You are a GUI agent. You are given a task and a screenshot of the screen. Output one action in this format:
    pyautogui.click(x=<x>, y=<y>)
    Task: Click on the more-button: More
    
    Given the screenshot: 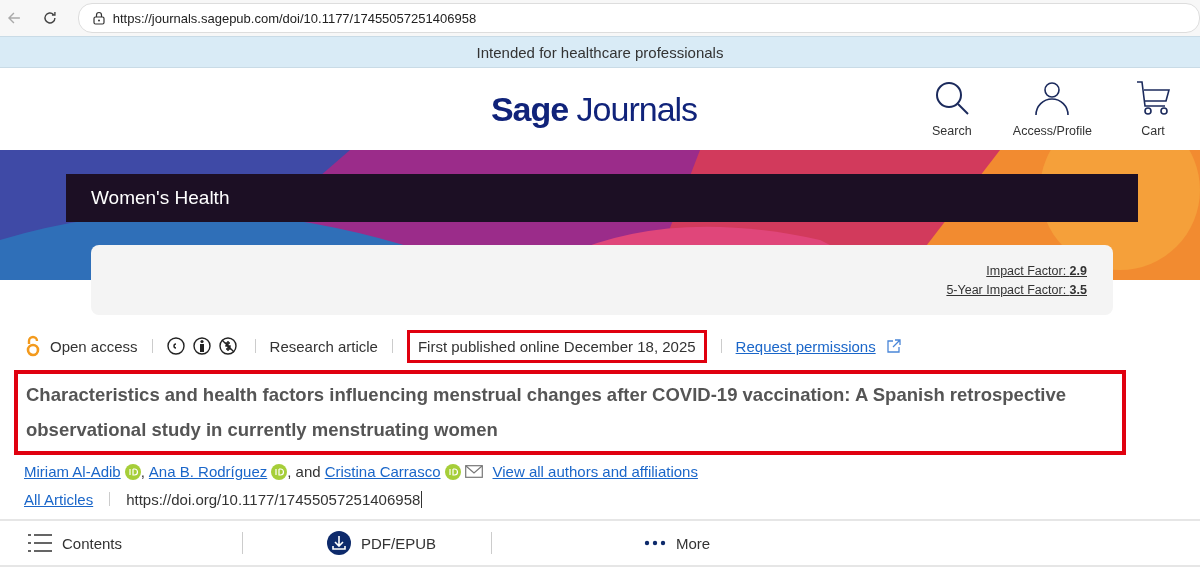 What is the action you would take?
    pyautogui.click(x=677, y=543)
    